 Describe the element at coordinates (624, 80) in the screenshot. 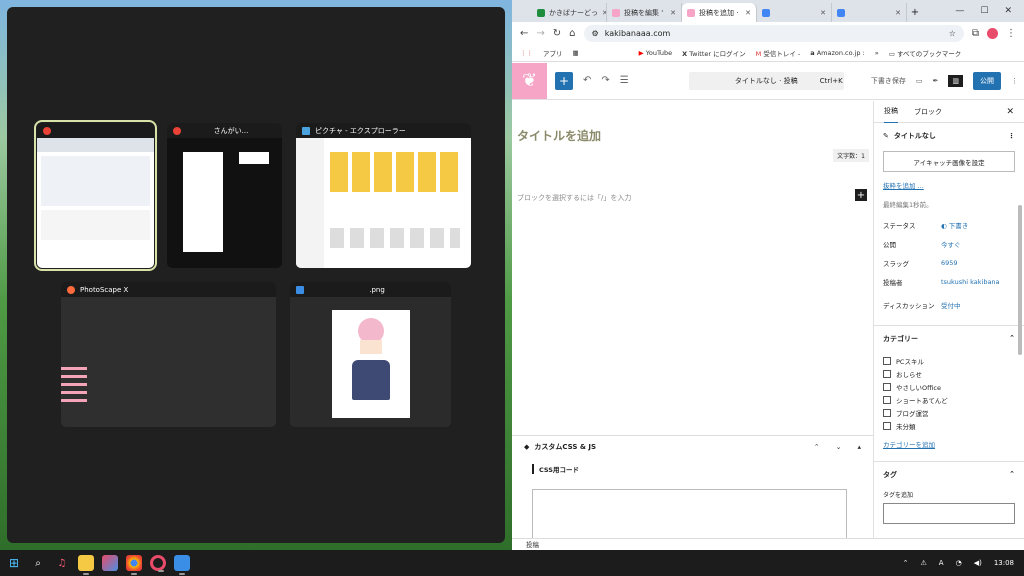

I see `document-overview-icon: ☰` at that location.